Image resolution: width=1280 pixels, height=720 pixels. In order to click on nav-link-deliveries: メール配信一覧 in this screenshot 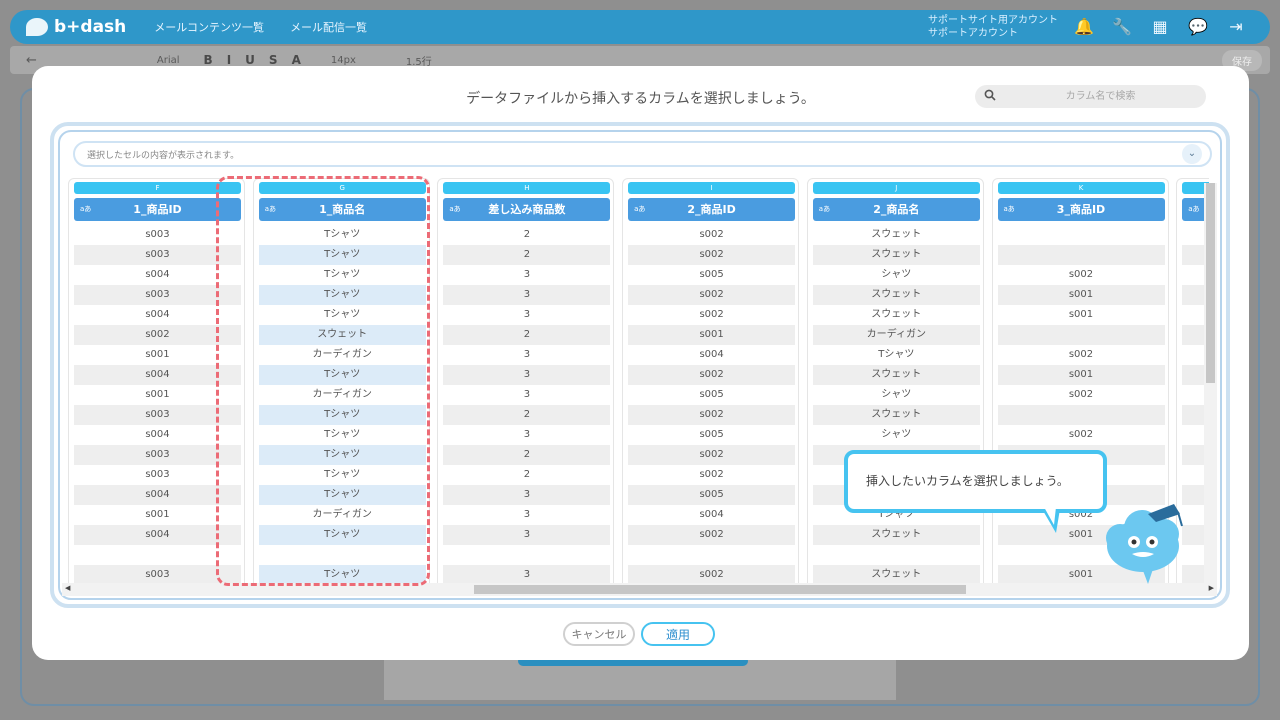, I will do `click(328, 27)`.